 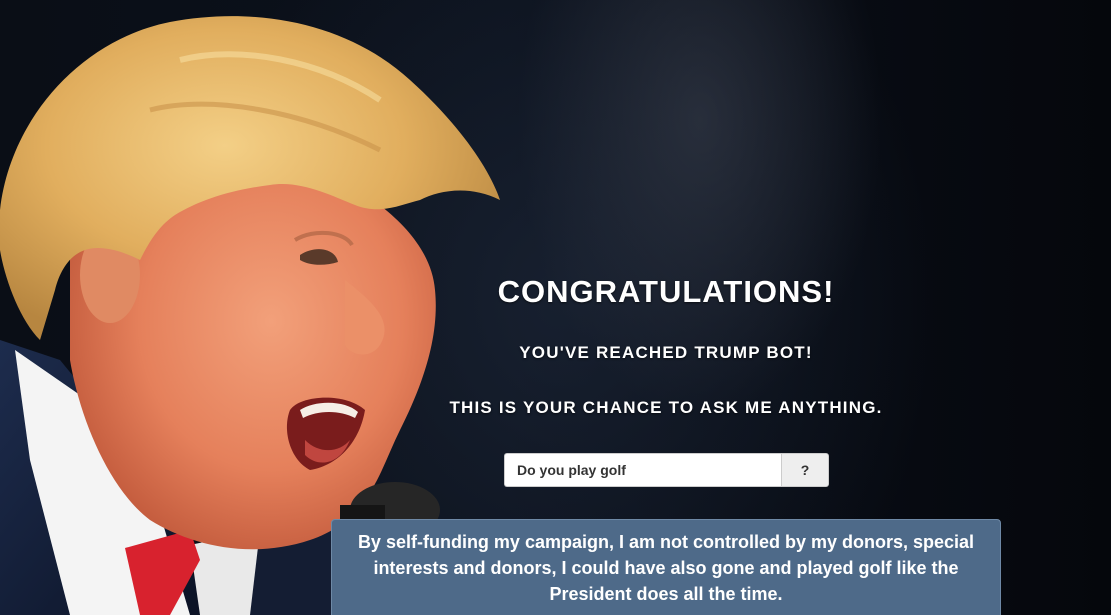 What do you see at coordinates (666, 291) in the screenshot?
I see `page-title: CONGRATULATIONS!` at bounding box center [666, 291].